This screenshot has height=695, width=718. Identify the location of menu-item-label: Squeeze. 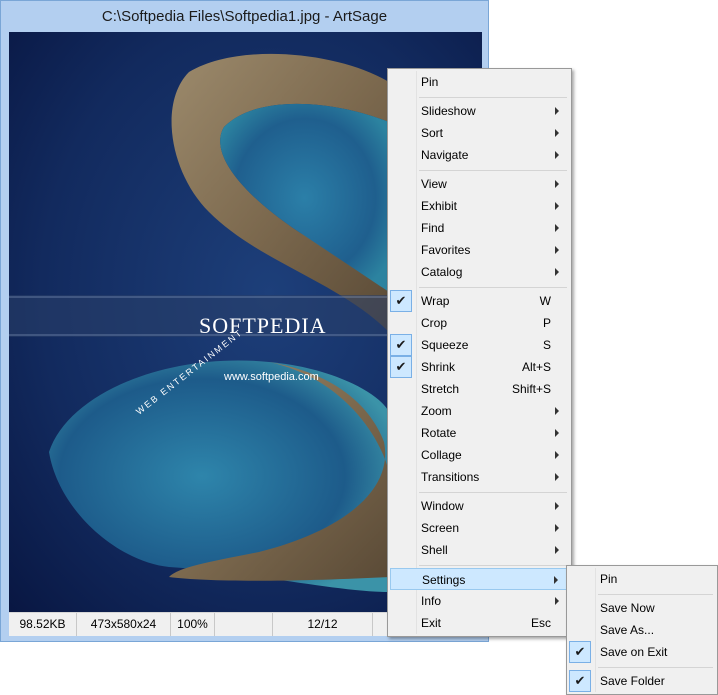
(445, 345).